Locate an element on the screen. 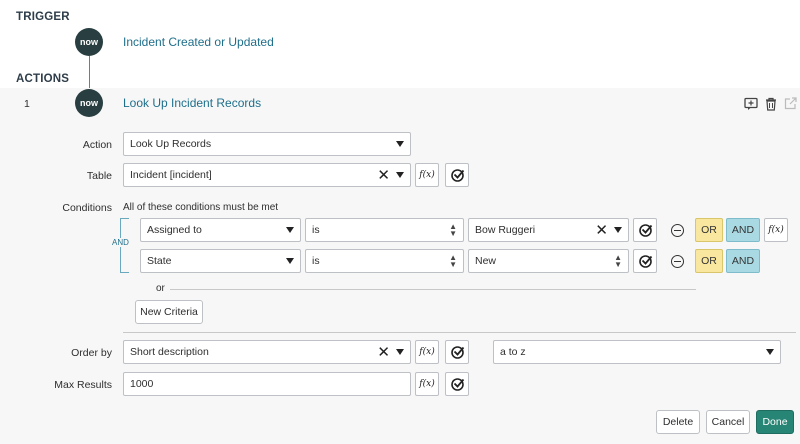 The height and width of the screenshot is (444, 800). new-criteria-button: New Criteria is located at coordinates (169, 312).